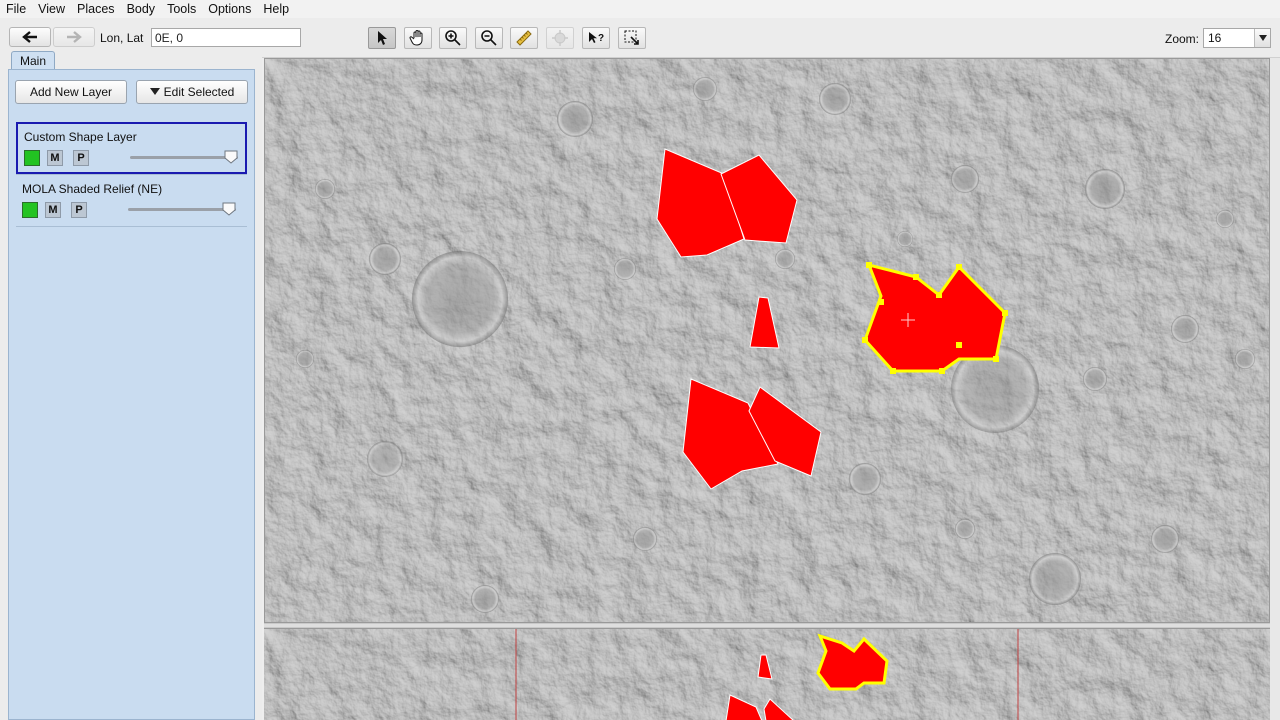  I want to click on menu-help: Help, so click(276, 9).